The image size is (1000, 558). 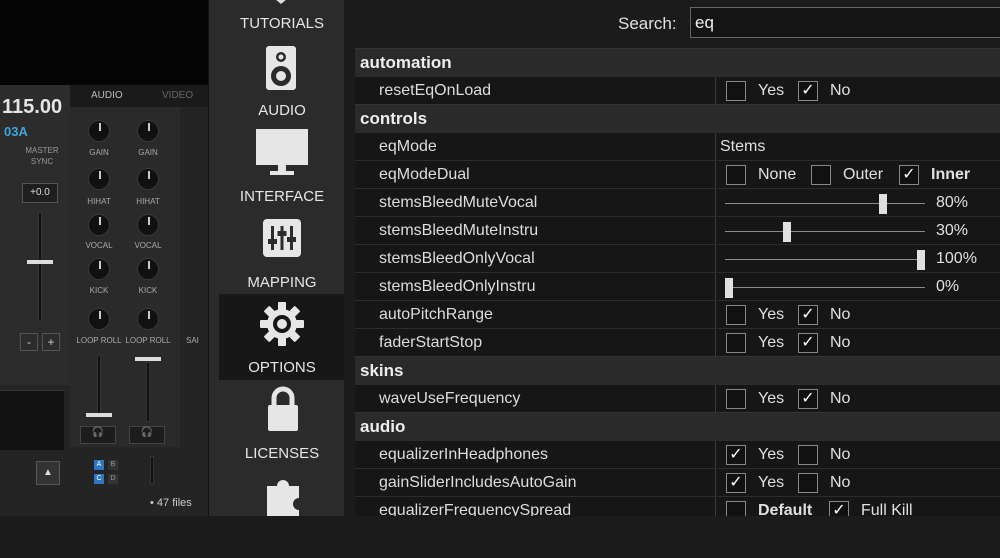 I want to click on option-row-gainSliderIncludesAutoGain: gainSliderIncludesAutoGain ✓ Yes No, so click(x=677, y=482).